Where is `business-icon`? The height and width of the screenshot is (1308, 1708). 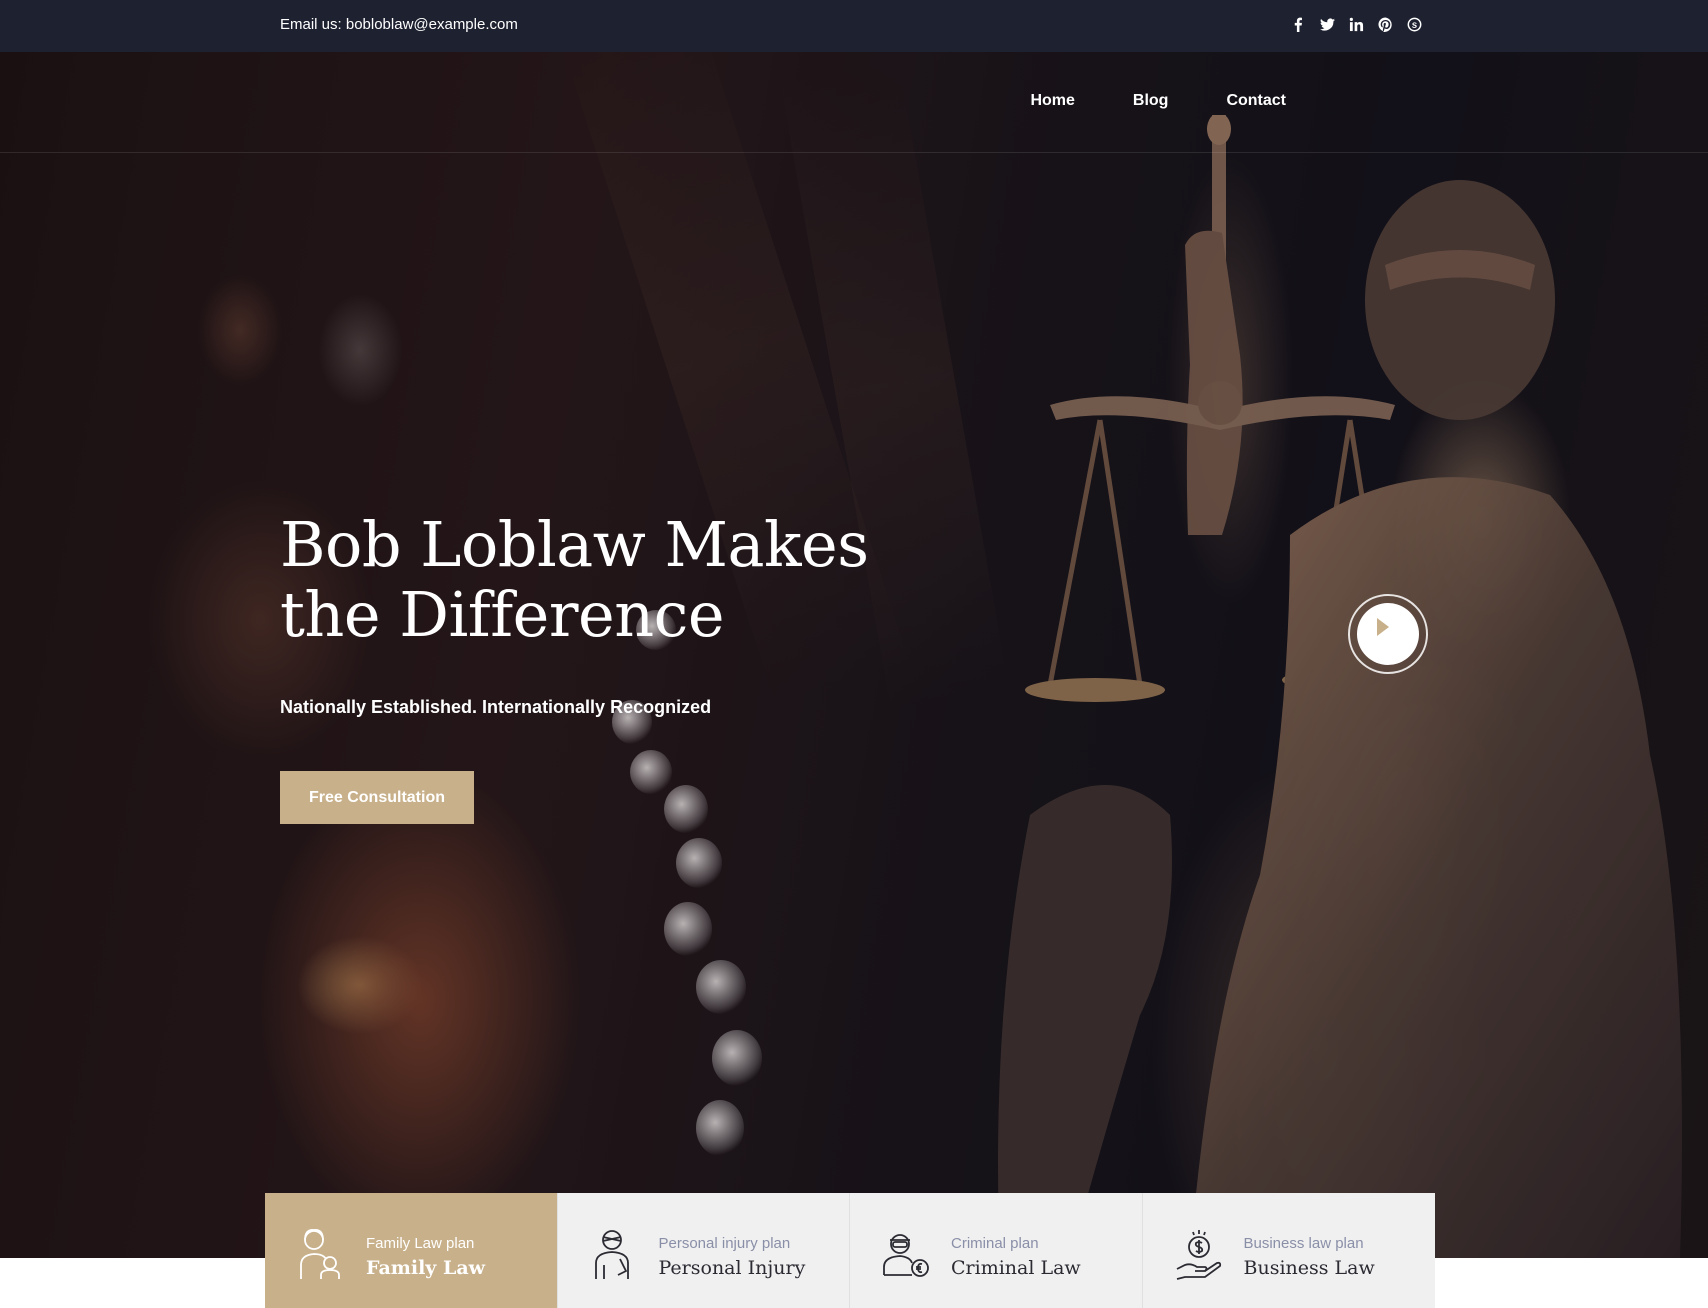
business-icon is located at coordinates (1199, 1254).